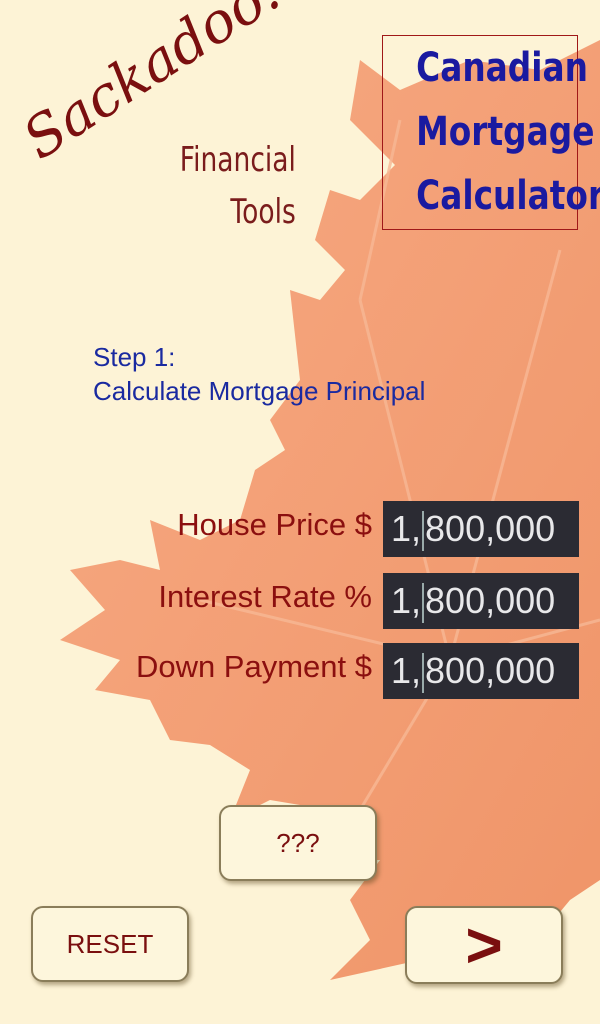  Describe the element at coordinates (505, 132) in the screenshot. I see `app-title-line2: Mortgage` at that location.